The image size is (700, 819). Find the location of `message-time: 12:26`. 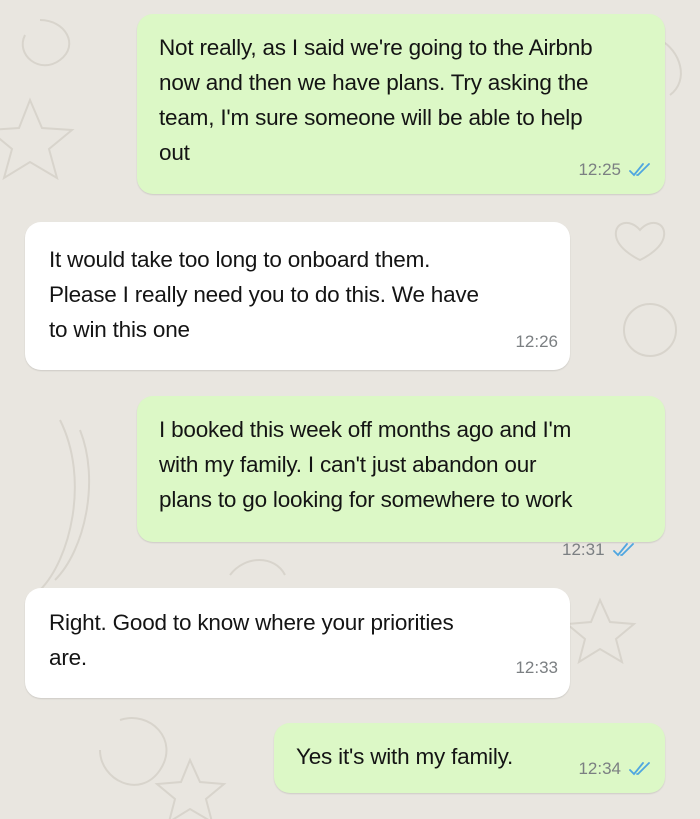

message-time: 12:26 is located at coordinates (536, 341).